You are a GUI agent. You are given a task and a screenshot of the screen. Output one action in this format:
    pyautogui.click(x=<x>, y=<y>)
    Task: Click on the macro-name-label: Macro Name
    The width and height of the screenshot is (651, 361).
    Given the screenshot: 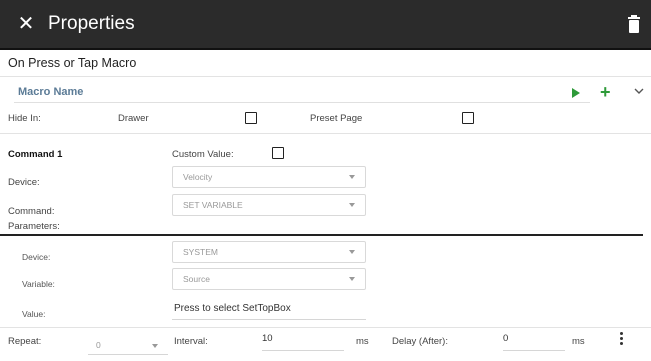 What is the action you would take?
    pyautogui.click(x=50, y=92)
    